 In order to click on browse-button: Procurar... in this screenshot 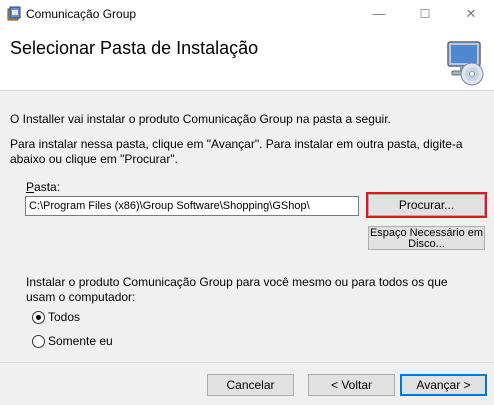, I will do `click(426, 205)`.